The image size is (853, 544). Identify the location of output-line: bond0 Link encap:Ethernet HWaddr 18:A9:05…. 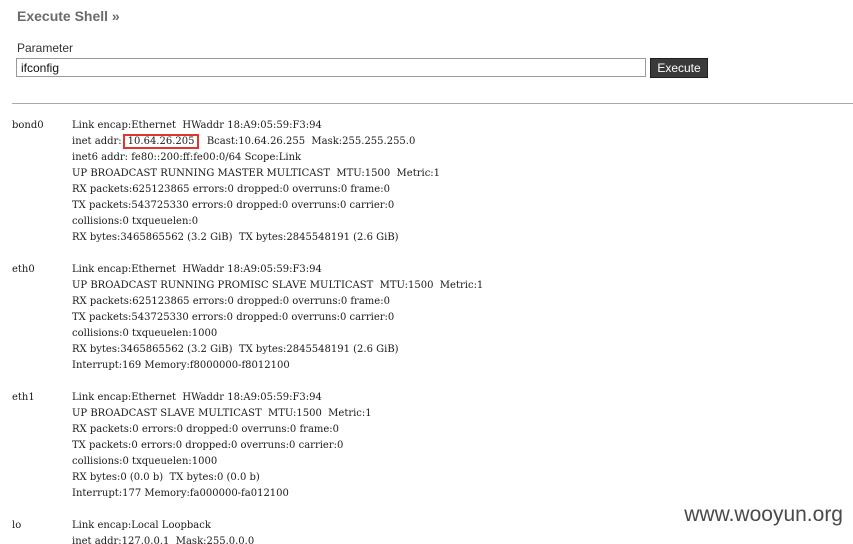
(432, 126).